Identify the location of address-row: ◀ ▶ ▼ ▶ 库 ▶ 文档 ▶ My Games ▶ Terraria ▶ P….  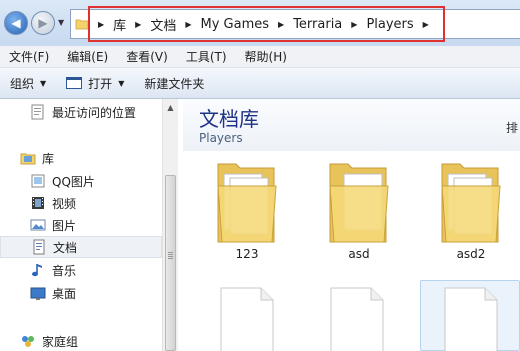
(260, 23).